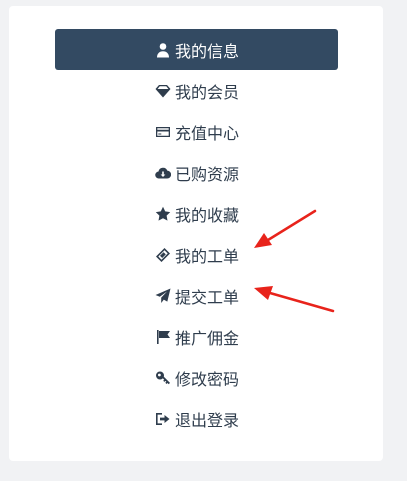 The width and height of the screenshot is (407, 481). Describe the element at coordinates (206, 174) in the screenshot. I see `menu-item-label: 已购资源` at that location.